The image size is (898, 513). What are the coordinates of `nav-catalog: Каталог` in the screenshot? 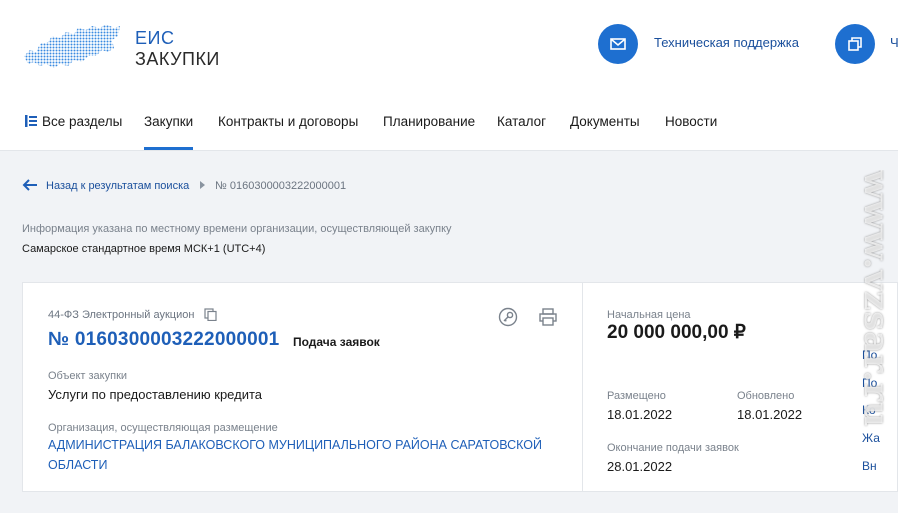 It's located at (521, 123).